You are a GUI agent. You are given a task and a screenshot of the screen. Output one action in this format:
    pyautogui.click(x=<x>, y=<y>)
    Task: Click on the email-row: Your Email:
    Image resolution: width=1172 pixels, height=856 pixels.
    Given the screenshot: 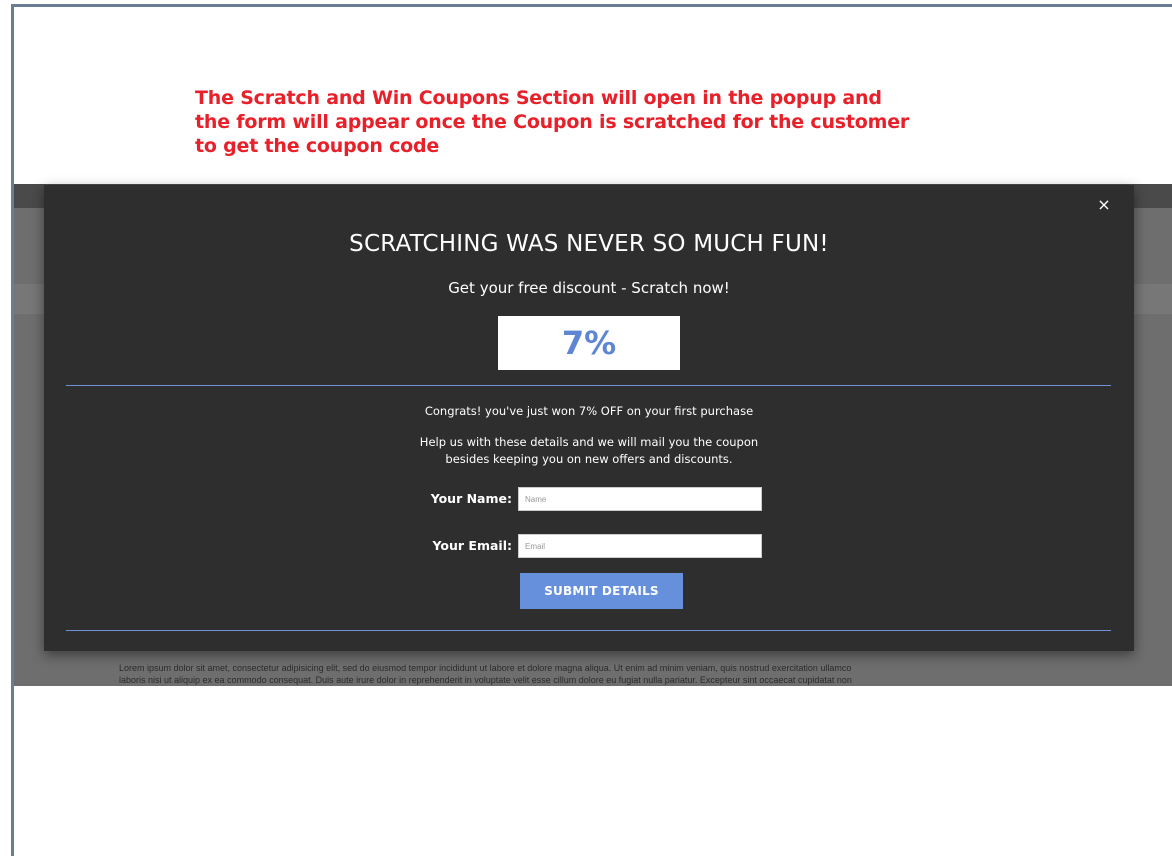 What is the action you would take?
    pyautogui.click(x=589, y=546)
    